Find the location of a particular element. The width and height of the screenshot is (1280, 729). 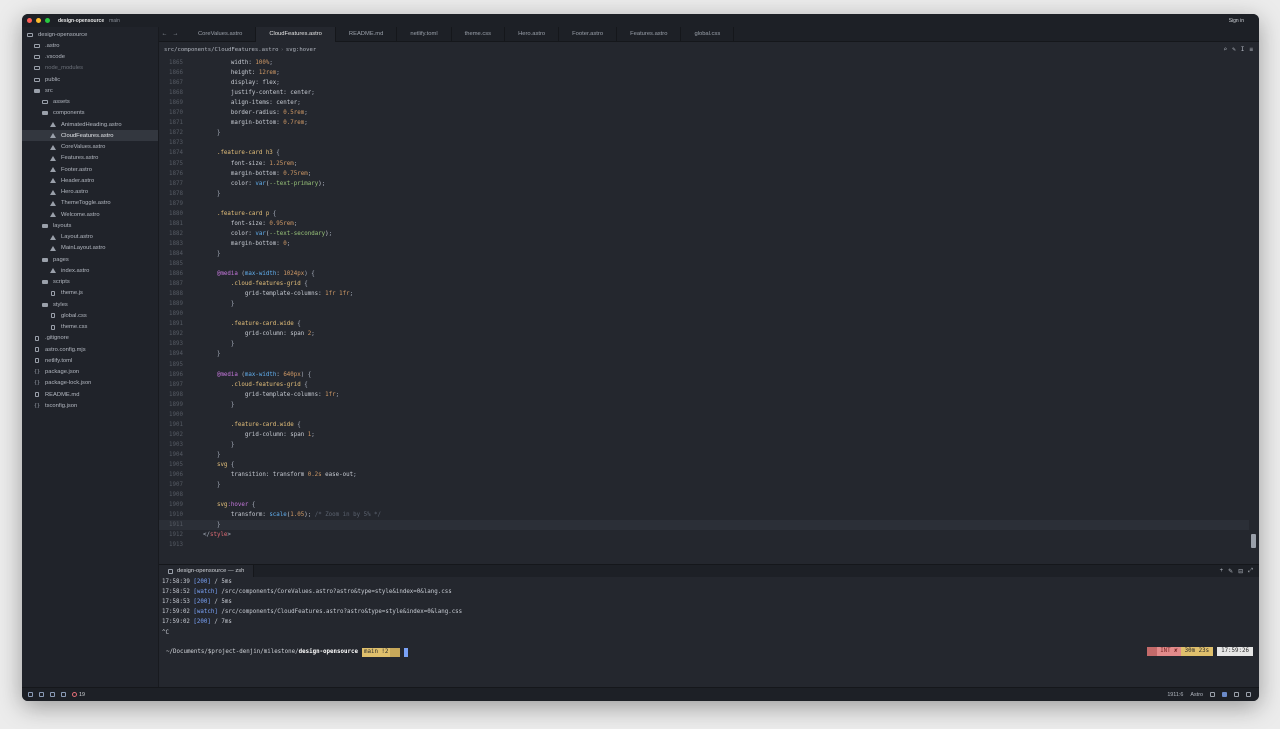

search-icon: ⌕ is located at coordinates (1226, 49).